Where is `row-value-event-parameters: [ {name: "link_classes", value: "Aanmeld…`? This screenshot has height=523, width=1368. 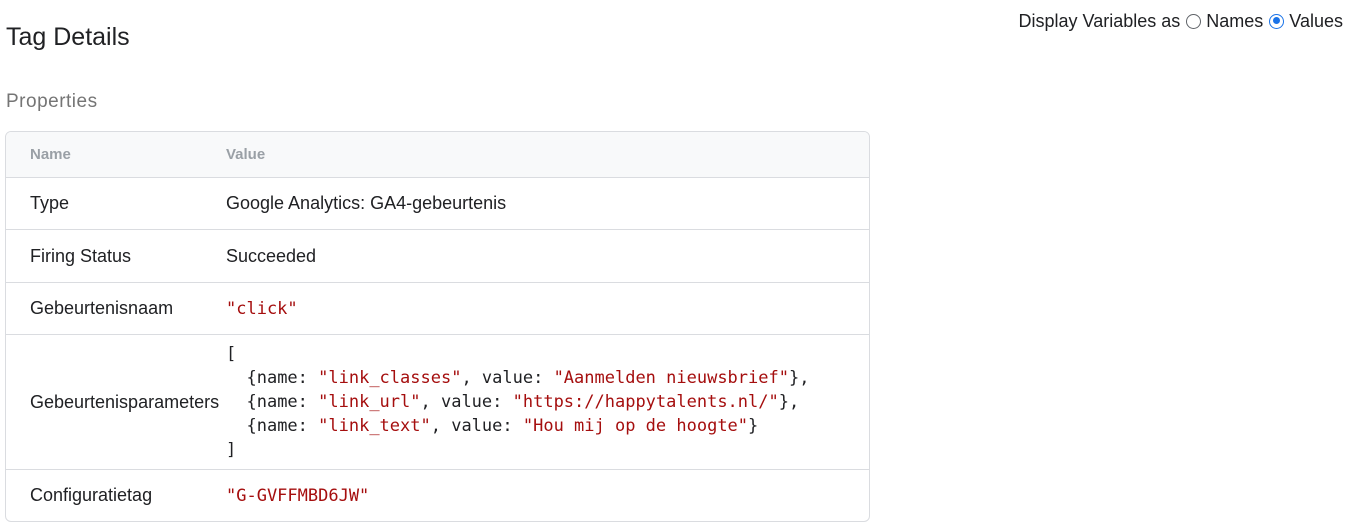 row-value-event-parameters: [ {name: "link_classes", value: "Aanmeld… is located at coordinates (547, 402).